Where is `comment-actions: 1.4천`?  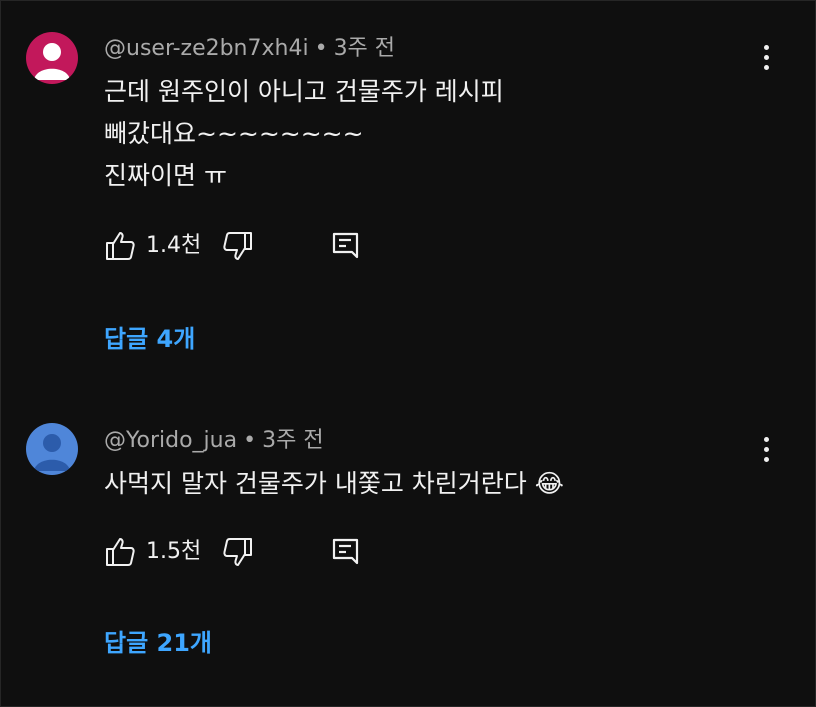
comment-actions: 1.4천 is located at coordinates (254, 247).